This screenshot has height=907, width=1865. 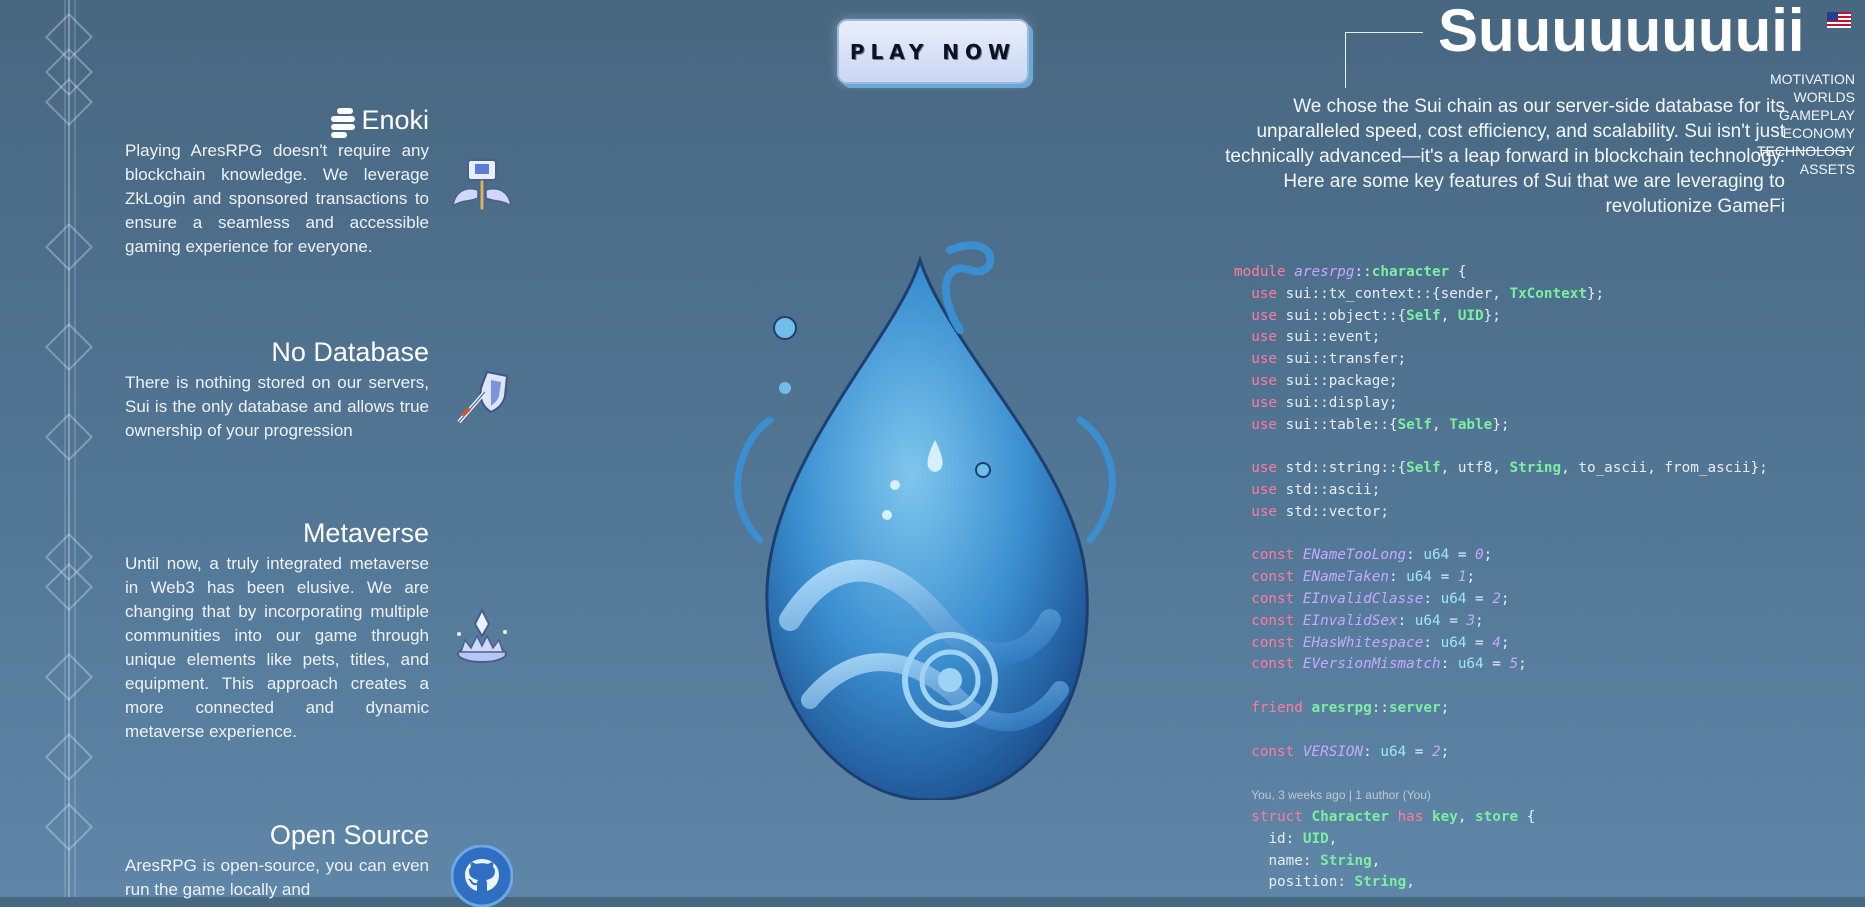 I want to click on sword-shield-icon, so click(x=483, y=397).